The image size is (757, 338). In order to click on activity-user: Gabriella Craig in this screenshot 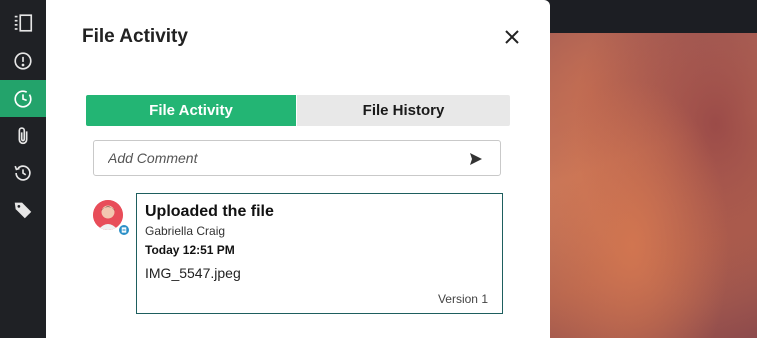, I will do `click(185, 231)`.